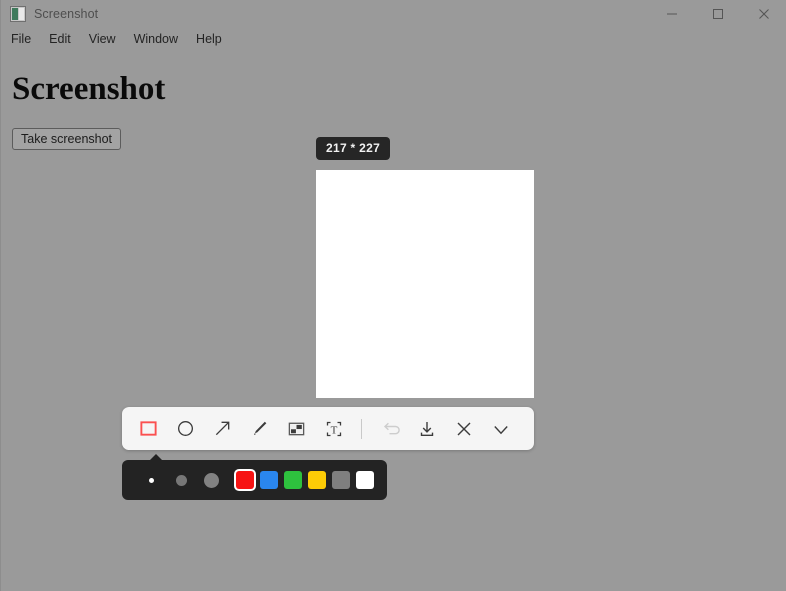  Describe the element at coordinates (89, 89) in the screenshot. I see `page-title: Screenshot` at that location.